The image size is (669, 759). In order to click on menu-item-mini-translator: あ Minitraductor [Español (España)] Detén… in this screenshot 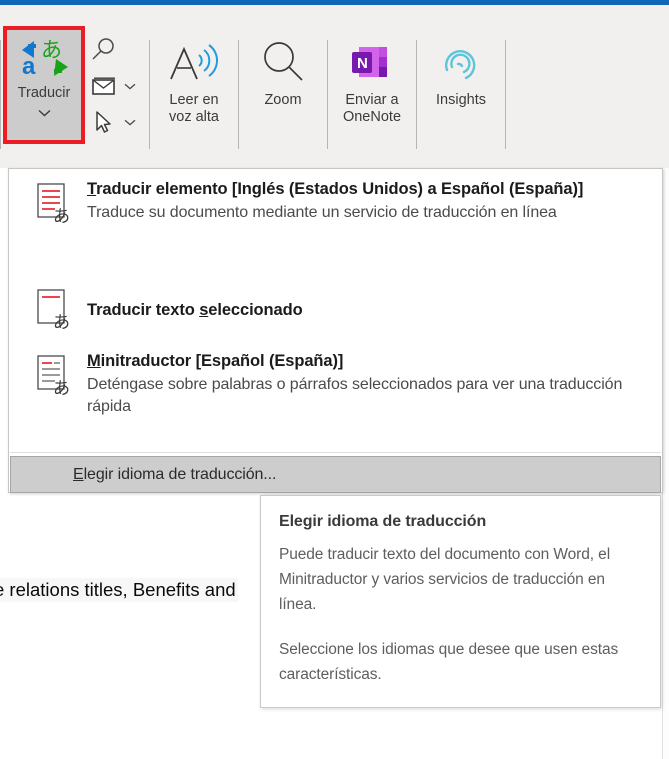, I will do `click(335, 395)`.